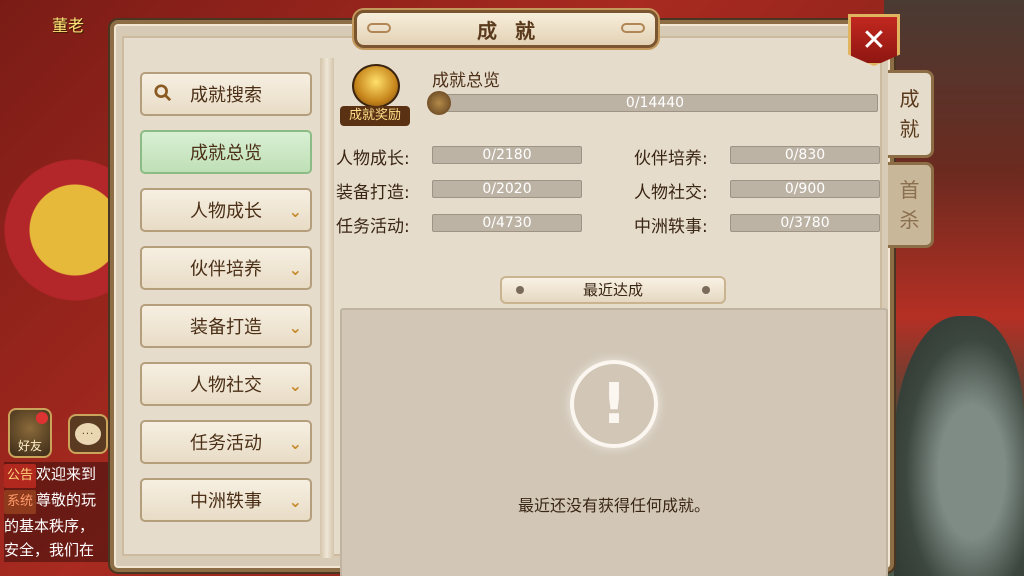 The image size is (1024, 576). I want to click on stat-progress-bar: 0/3780, so click(805, 223).